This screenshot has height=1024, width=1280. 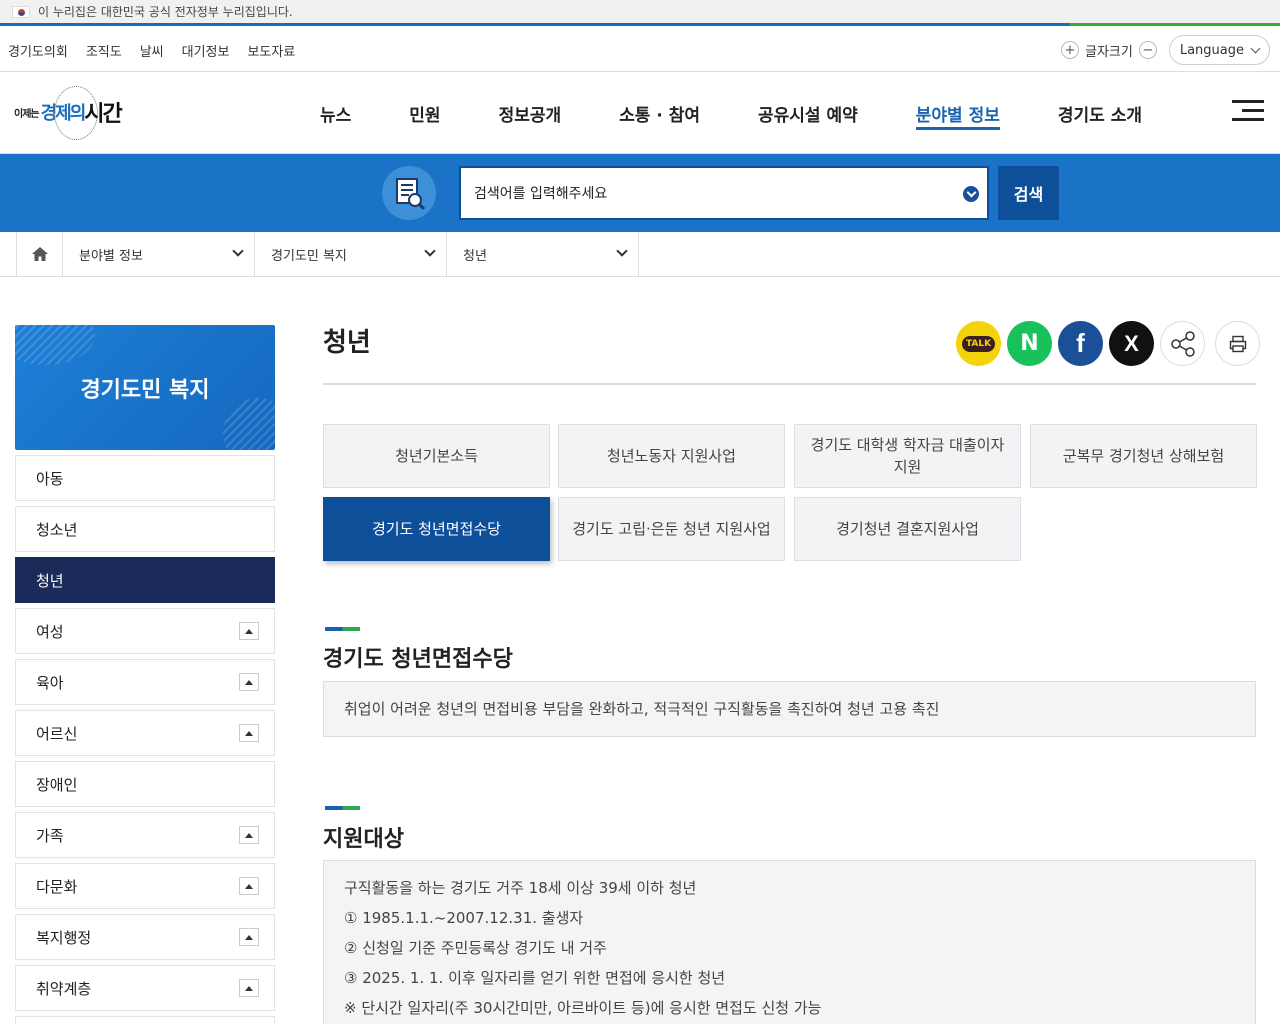 What do you see at coordinates (145, 988) in the screenshot?
I see `sidebar-item-vulnerable: 취약계층` at bounding box center [145, 988].